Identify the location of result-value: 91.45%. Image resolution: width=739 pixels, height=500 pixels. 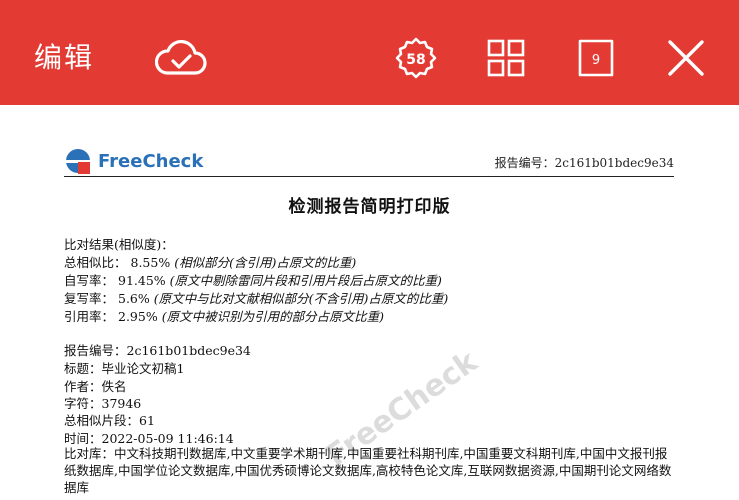
(142, 280).